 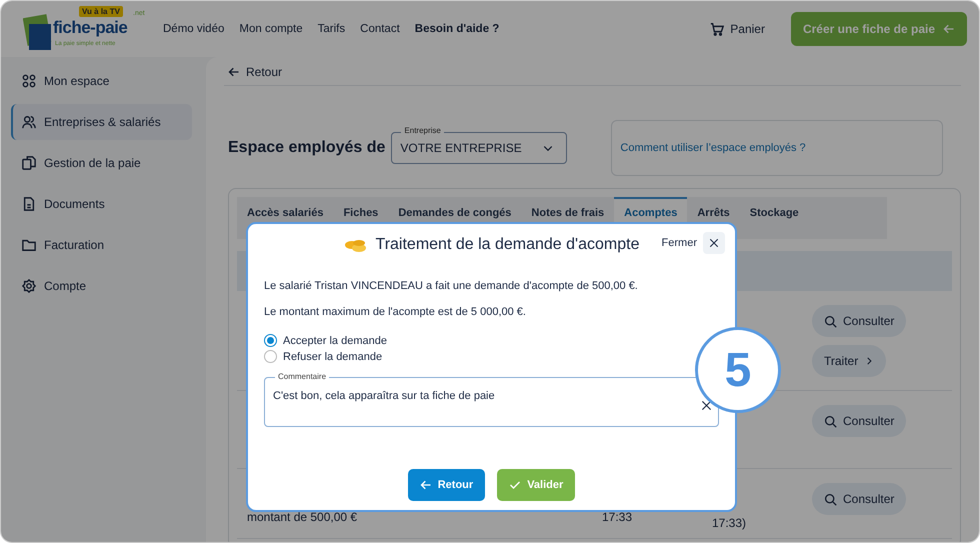 What do you see at coordinates (307, 148) in the screenshot?
I see `page-title: Espace employés de` at bounding box center [307, 148].